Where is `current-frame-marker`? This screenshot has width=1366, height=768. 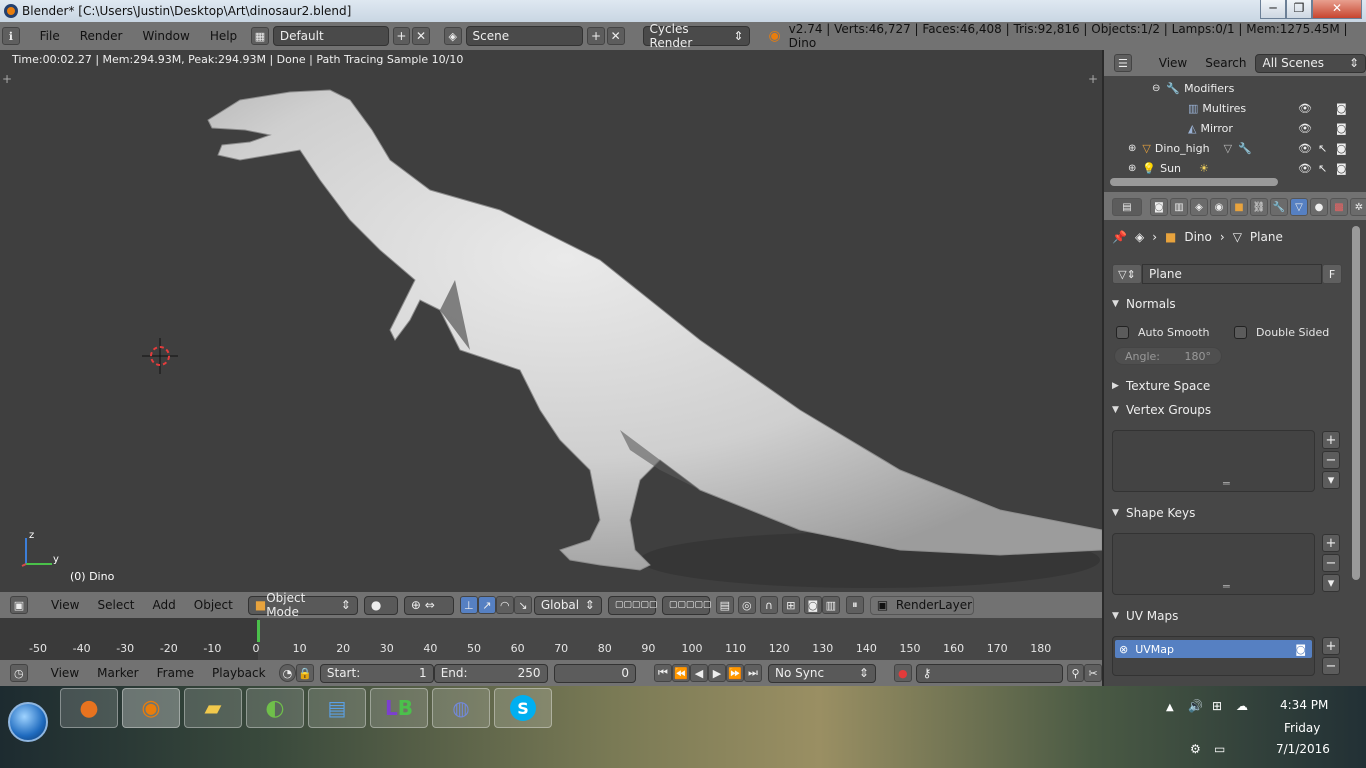 current-frame-marker is located at coordinates (258, 631).